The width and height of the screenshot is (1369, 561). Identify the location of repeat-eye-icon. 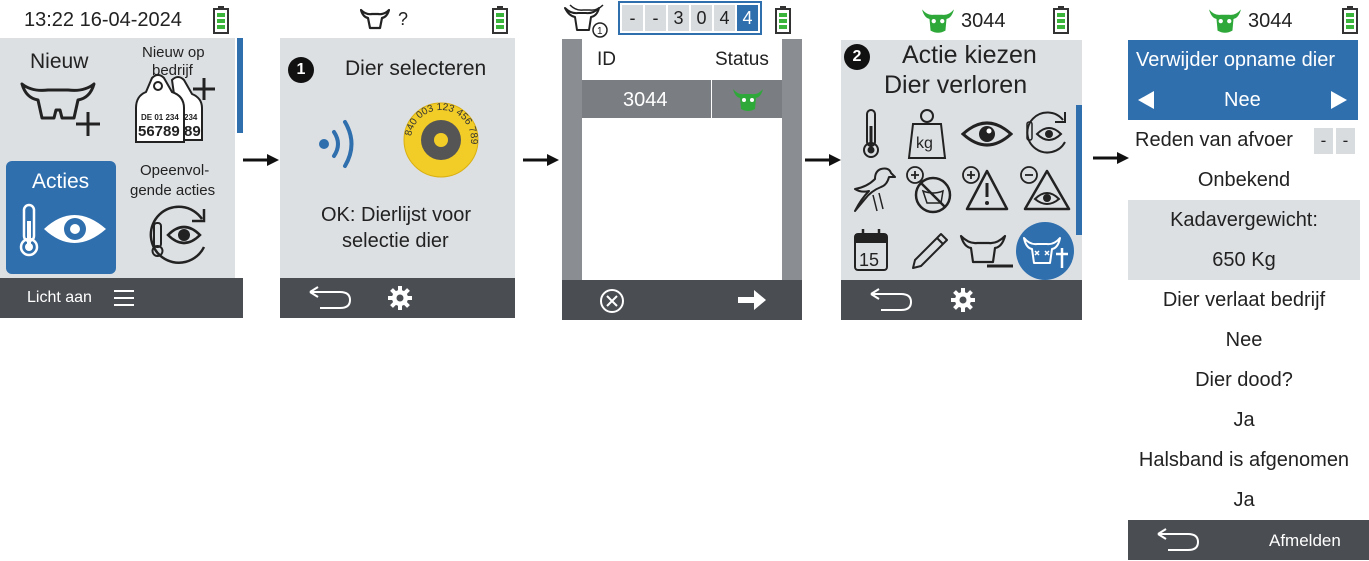
(177, 234).